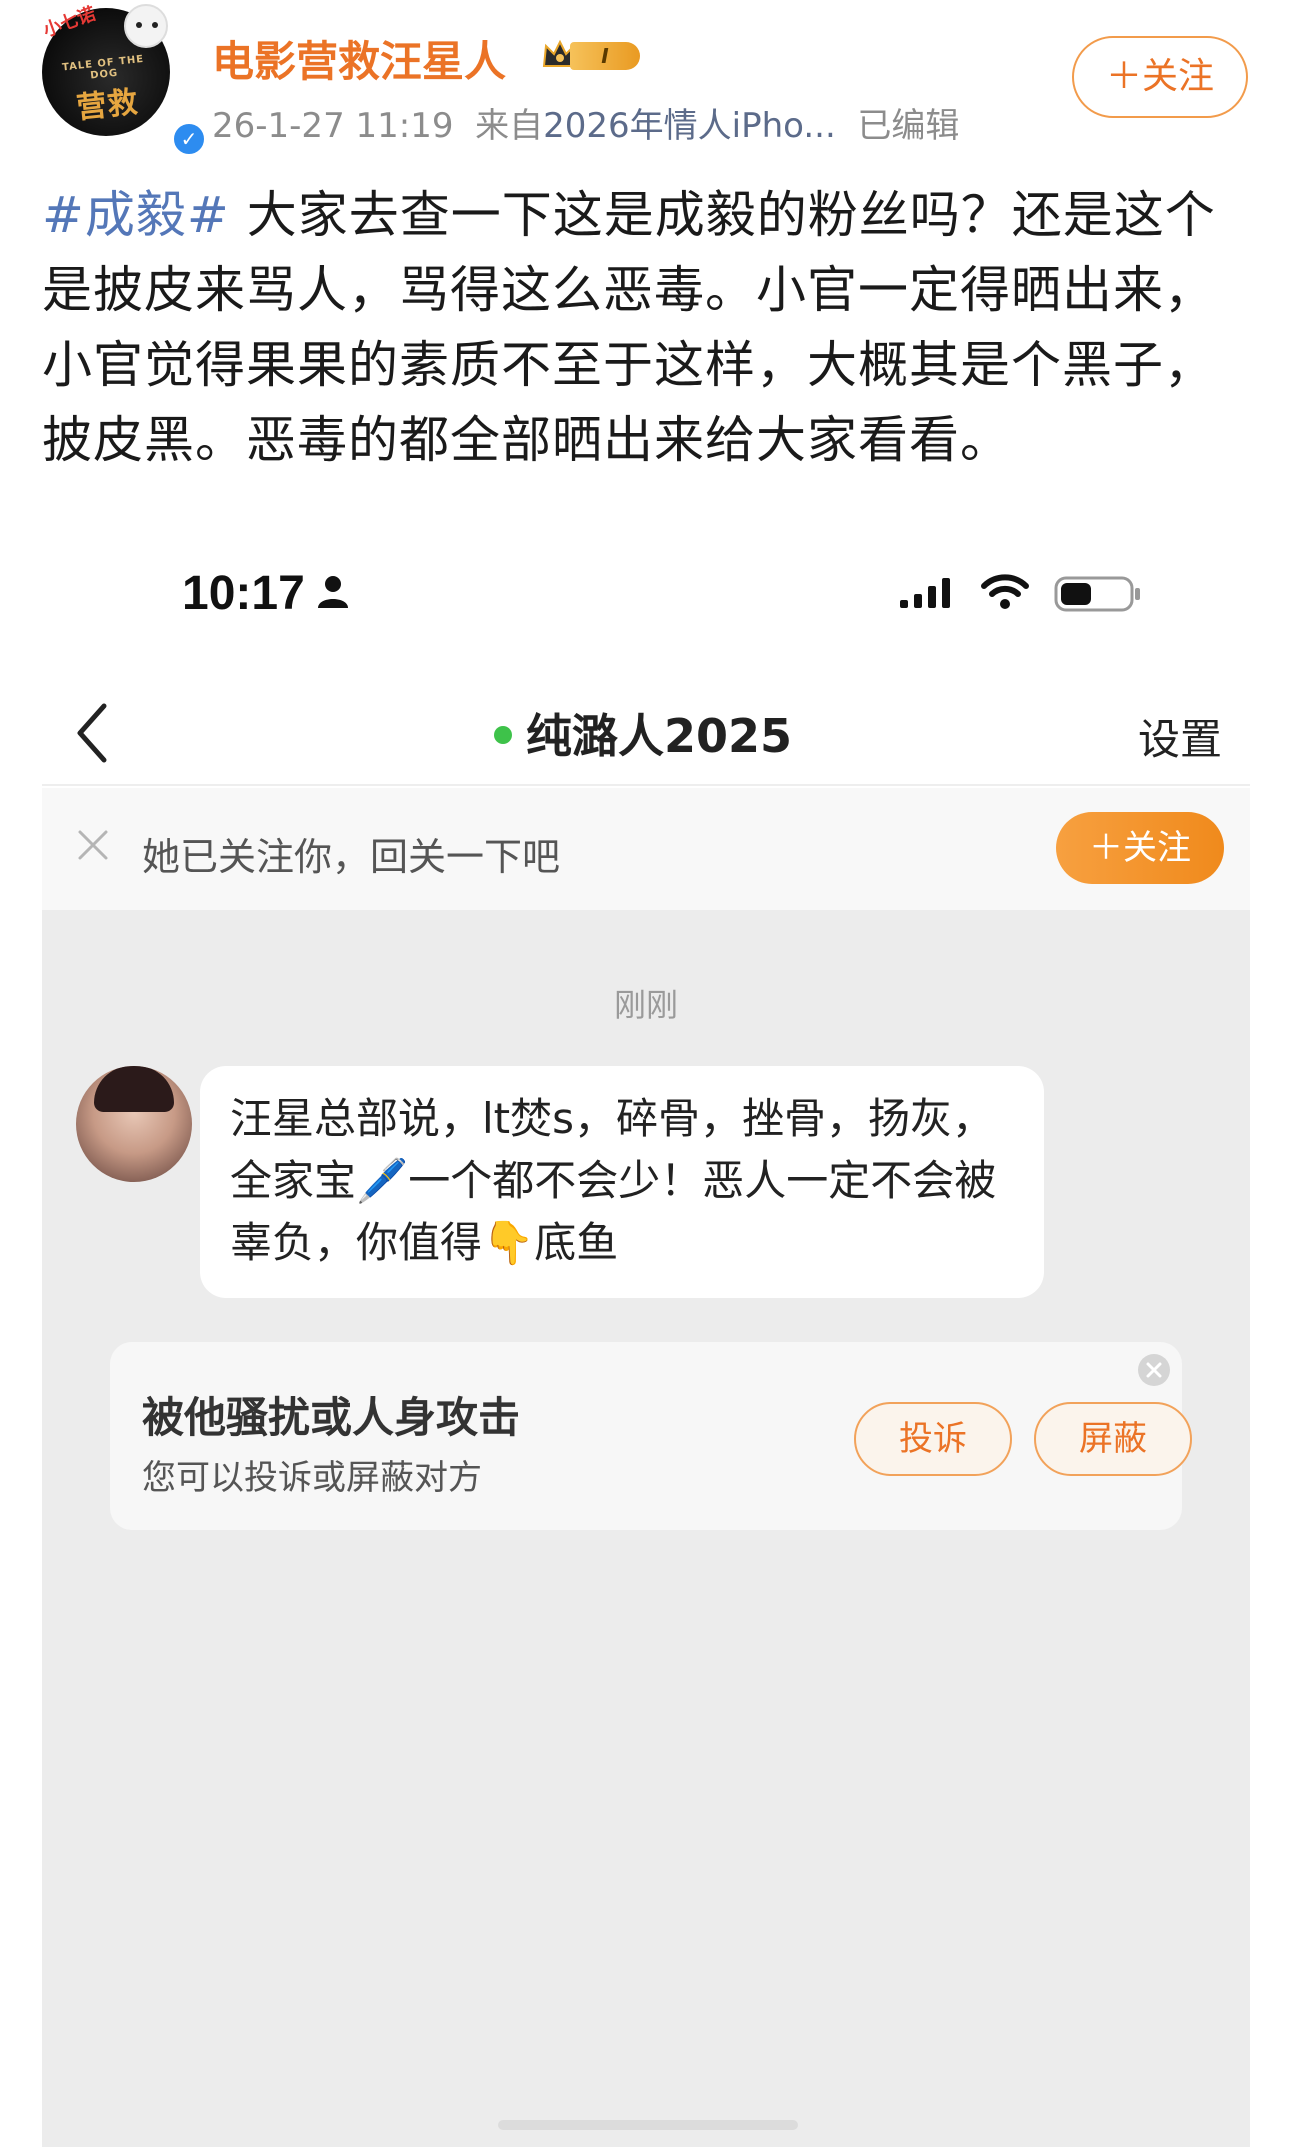  Describe the element at coordinates (1097, 594) in the screenshot. I see `battery-icon` at that location.